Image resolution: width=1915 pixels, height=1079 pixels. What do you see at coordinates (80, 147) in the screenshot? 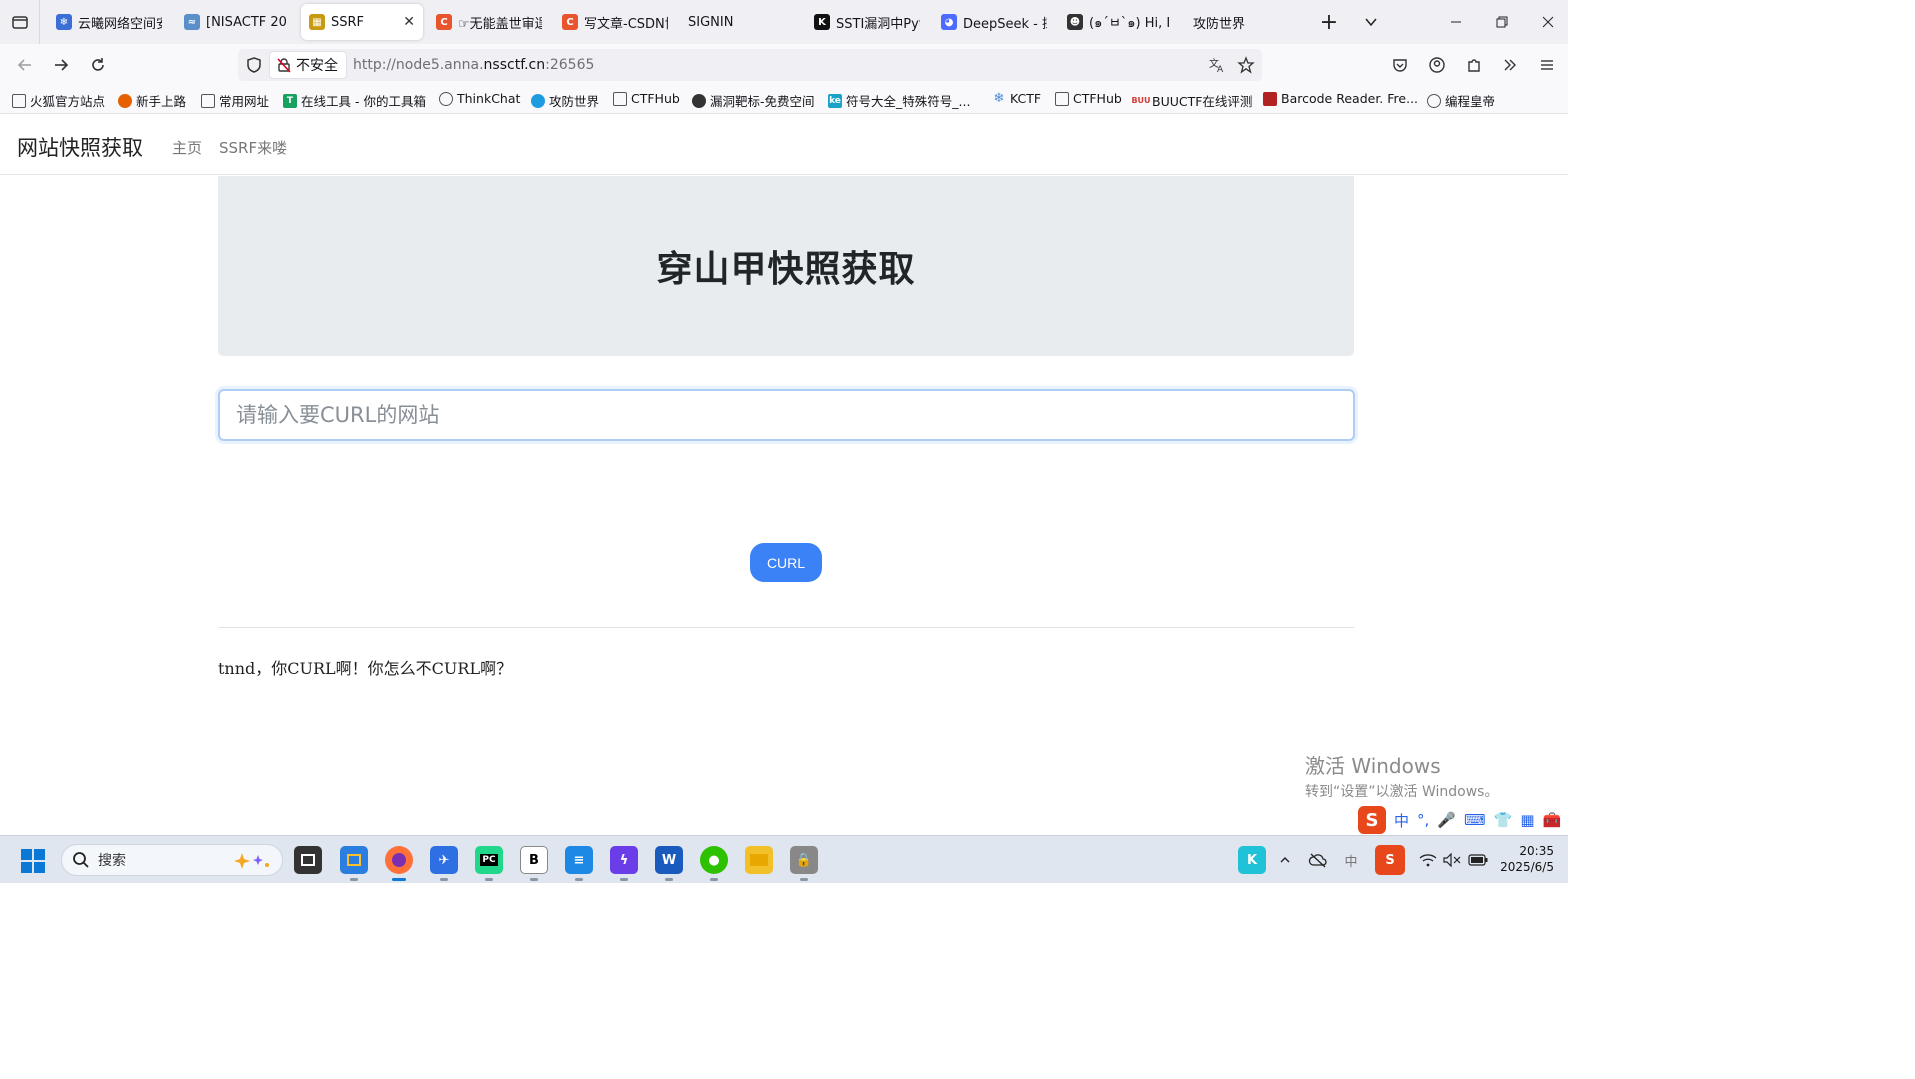
I see `site-brand: 网站快照获取` at bounding box center [80, 147].